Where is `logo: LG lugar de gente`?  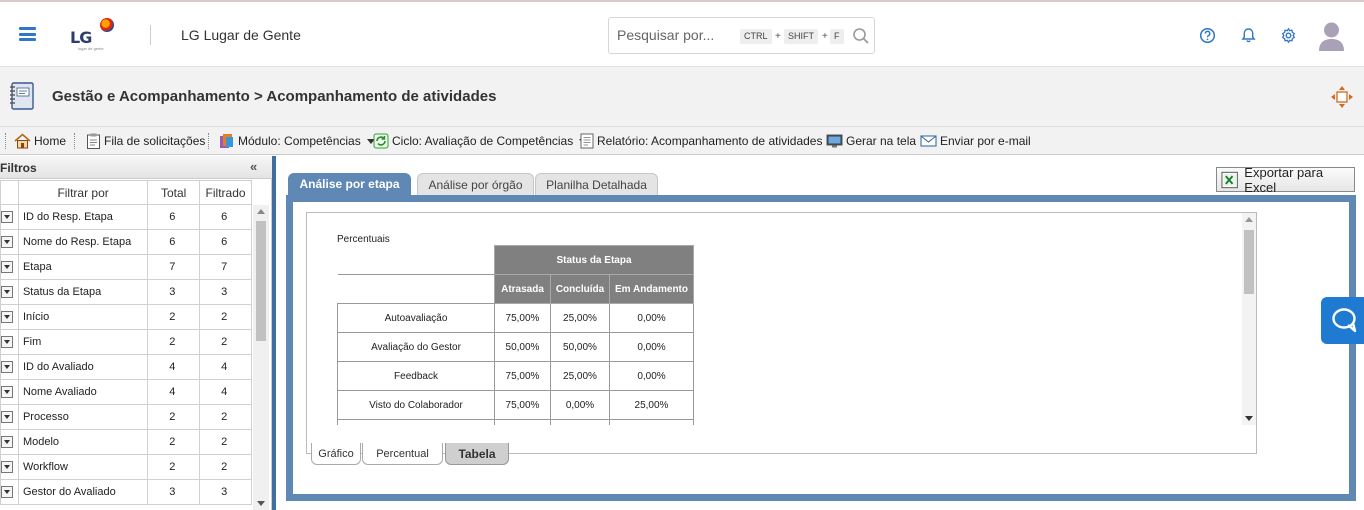
logo: LG lugar de gente is located at coordinates (95, 36).